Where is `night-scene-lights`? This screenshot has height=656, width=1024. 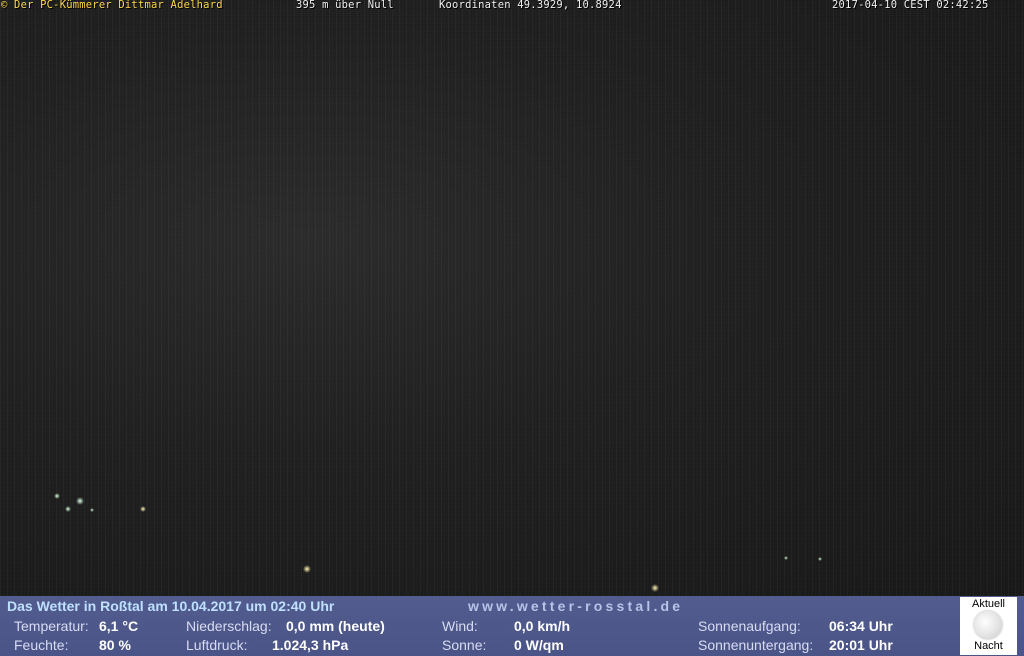 night-scene-lights is located at coordinates (438, 542).